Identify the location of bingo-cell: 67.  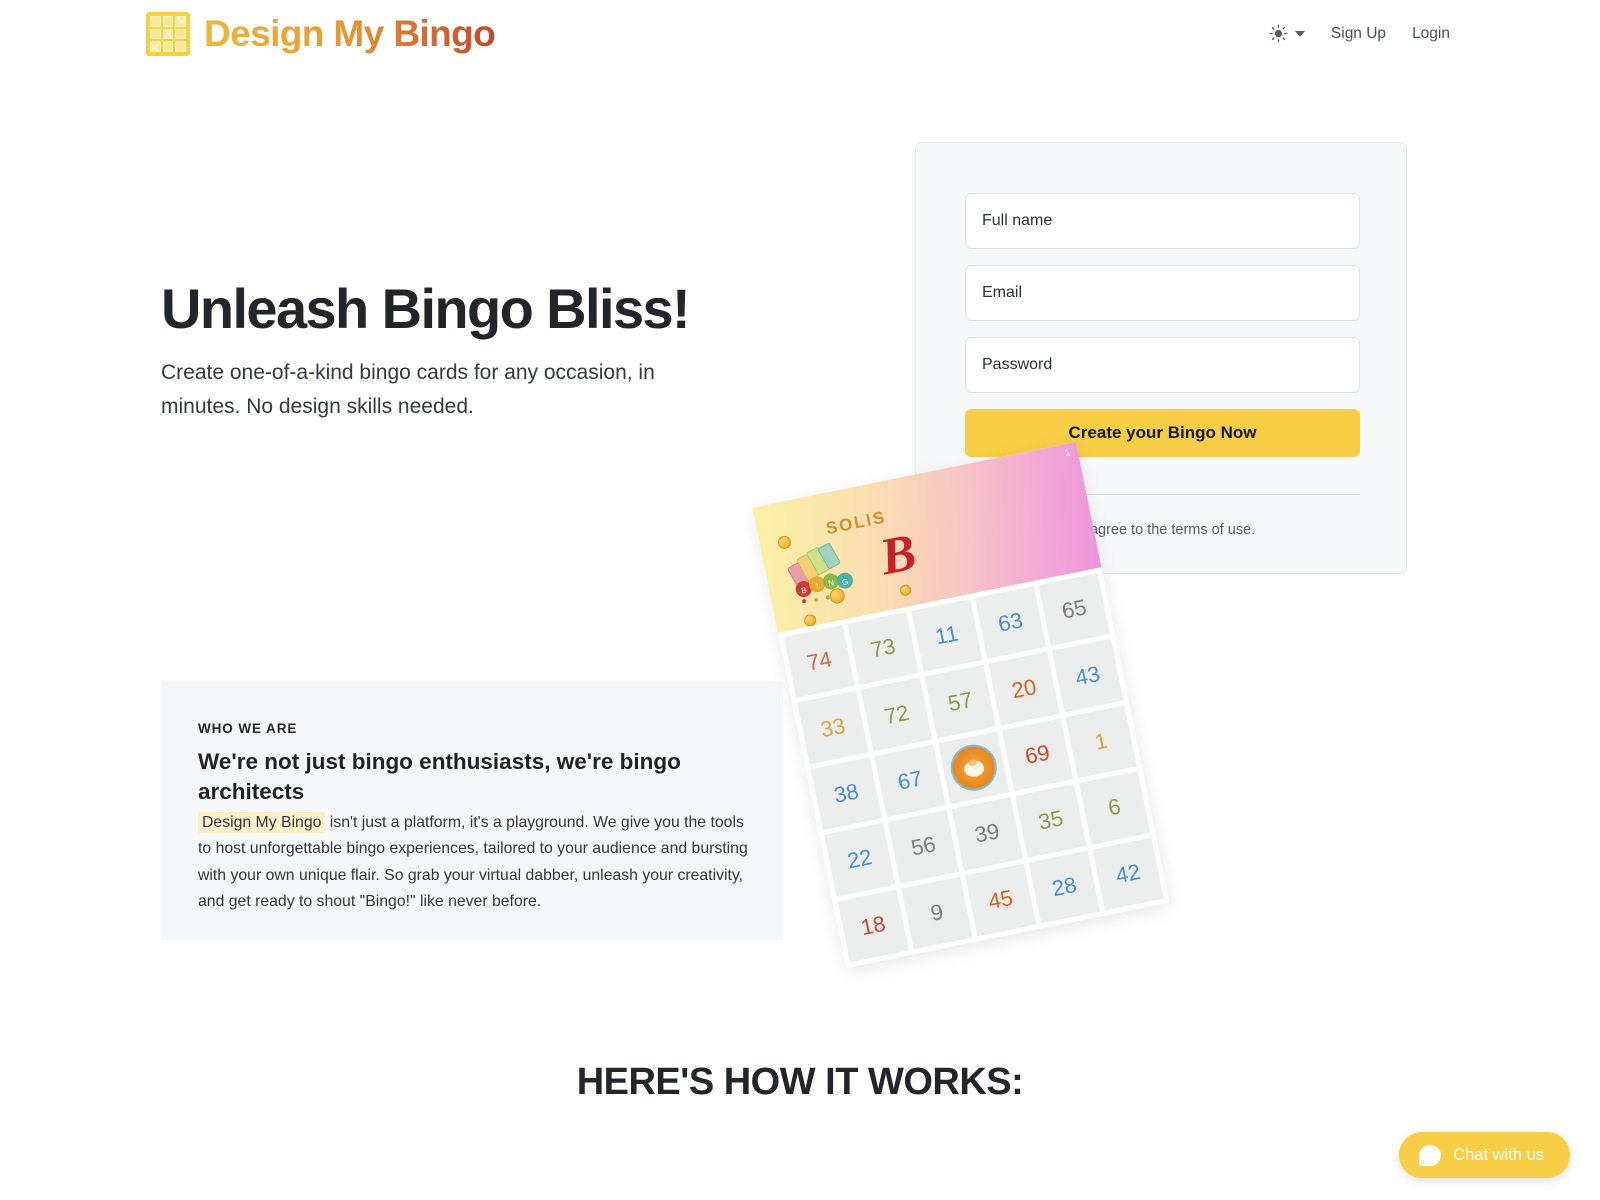
(910, 781).